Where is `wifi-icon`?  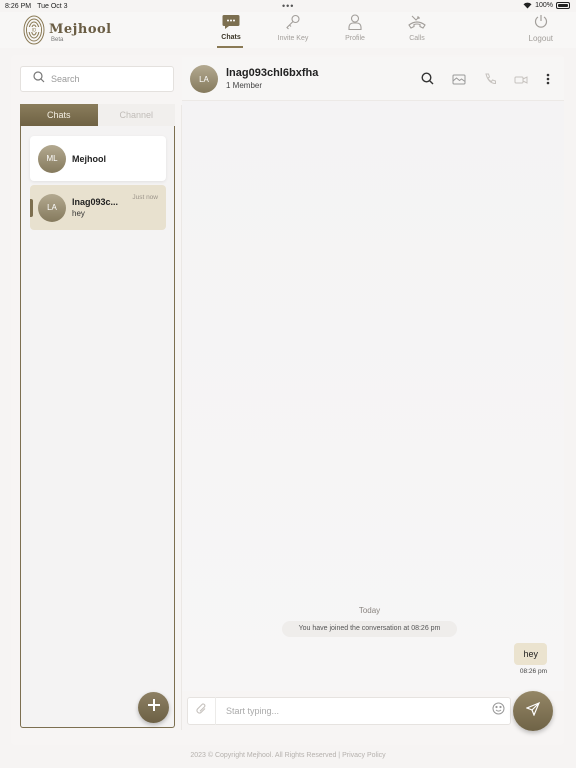
wifi-icon is located at coordinates (527, 5).